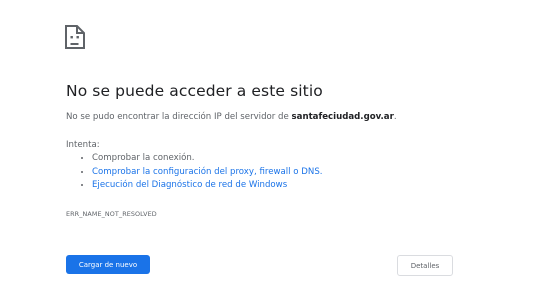  What do you see at coordinates (395, 117) in the screenshot?
I see `summary-suffix: .` at bounding box center [395, 117].